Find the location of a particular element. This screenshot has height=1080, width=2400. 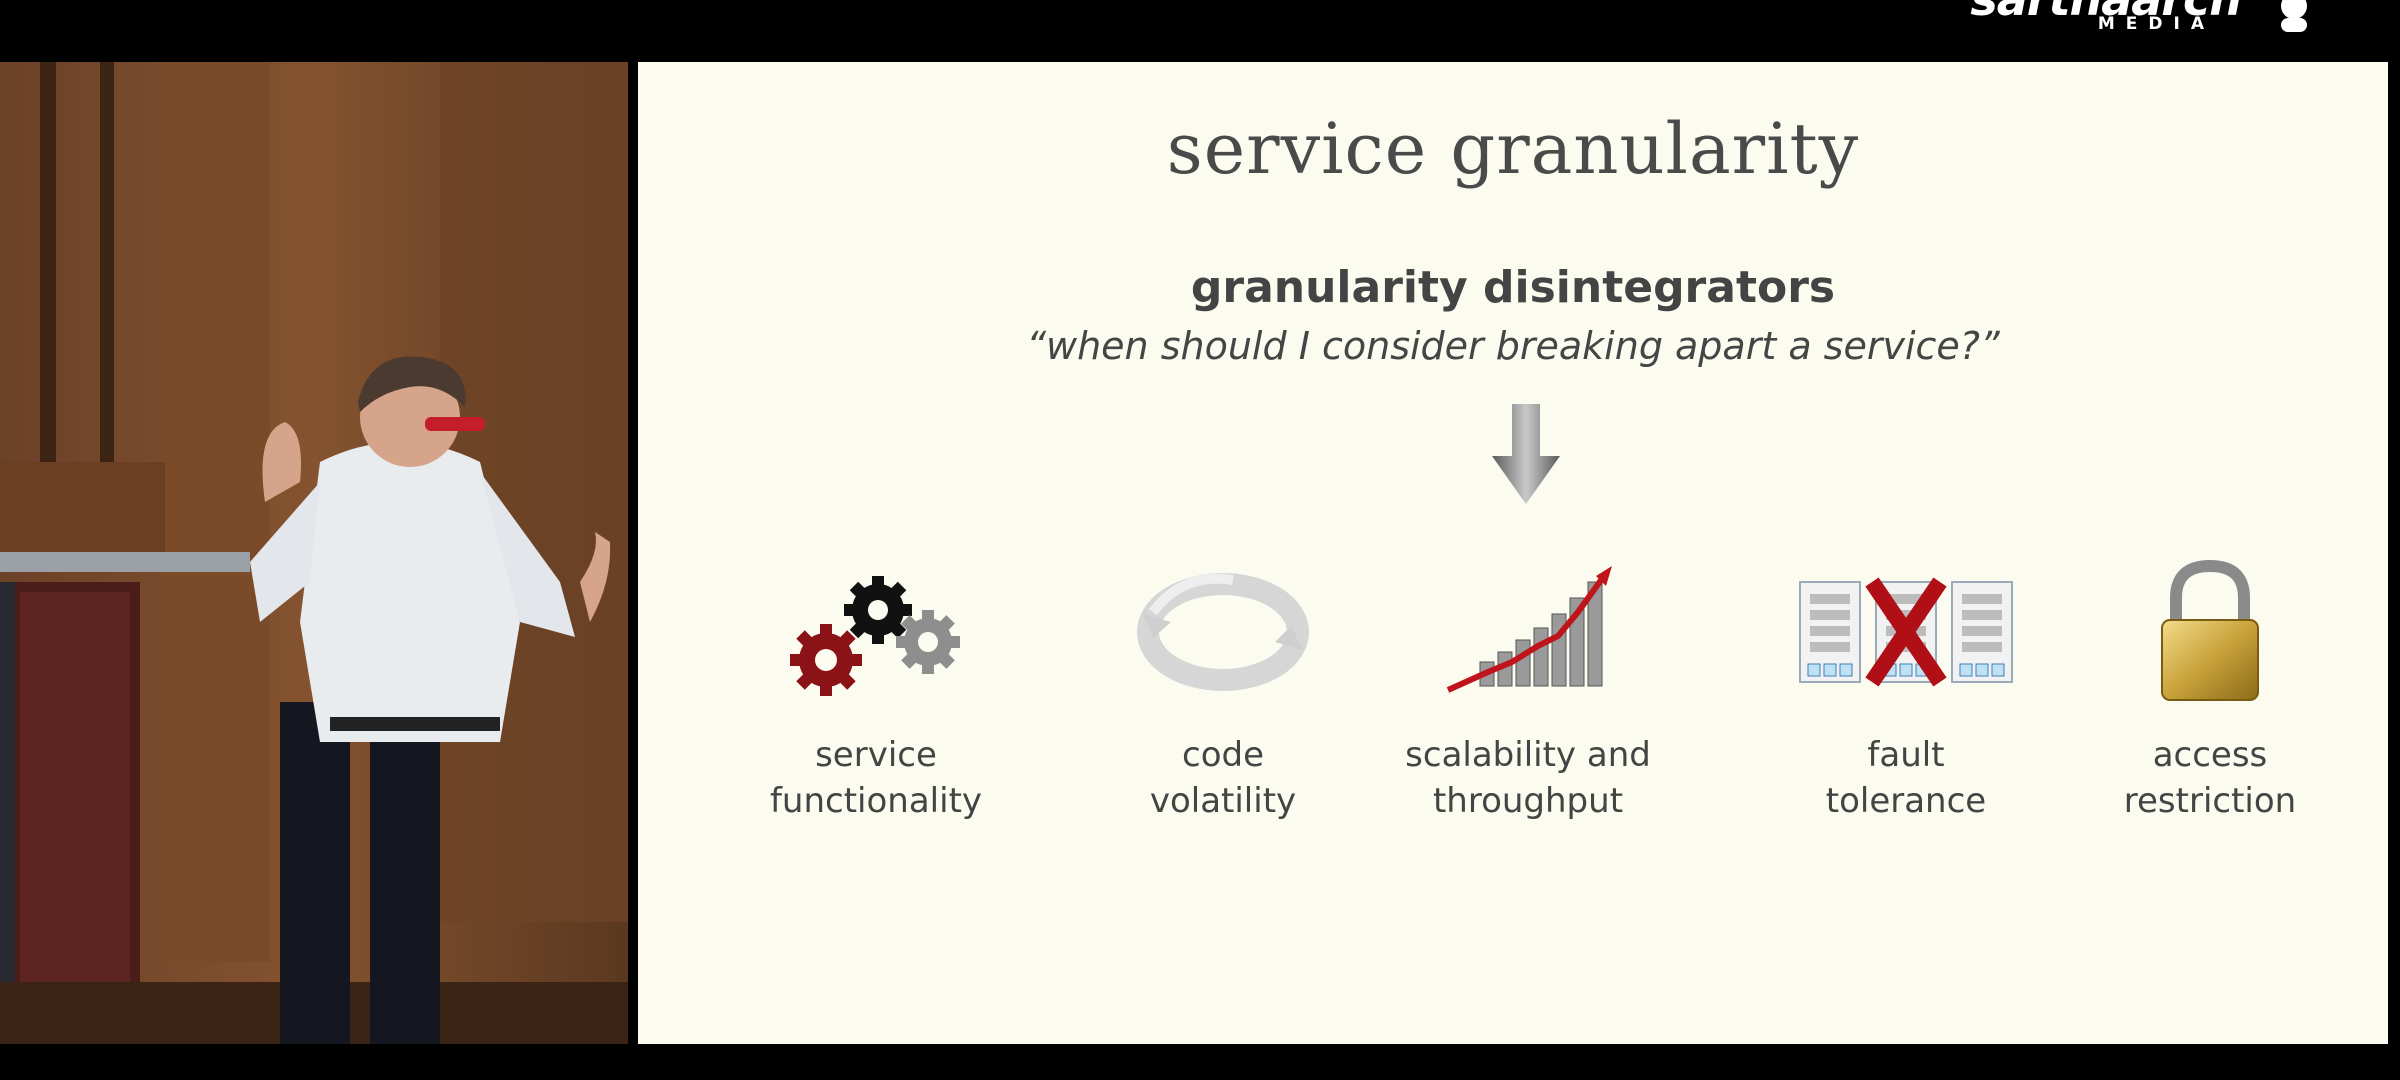

slide-title: service granularity is located at coordinates (1513, 149).